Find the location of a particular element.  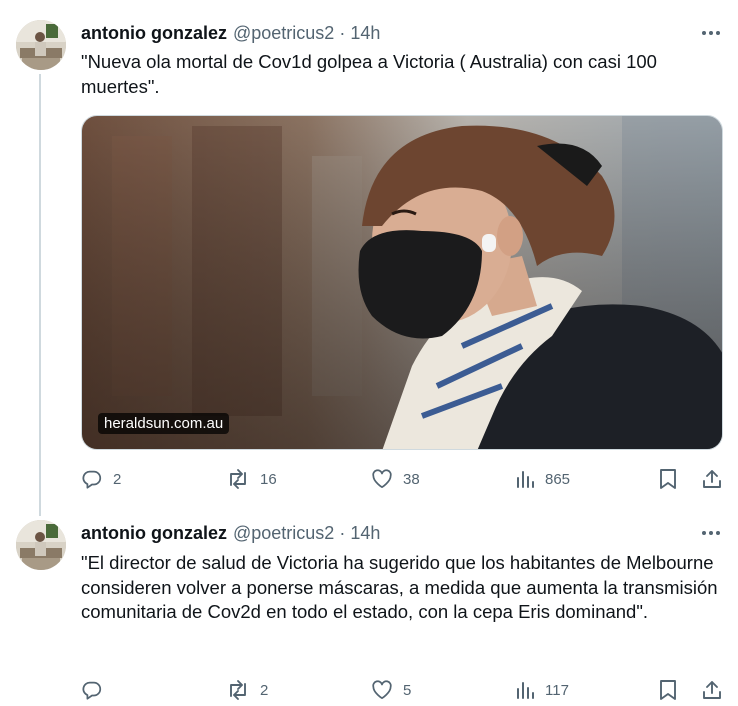

reply-button: 2 is located at coordinates (101, 479).